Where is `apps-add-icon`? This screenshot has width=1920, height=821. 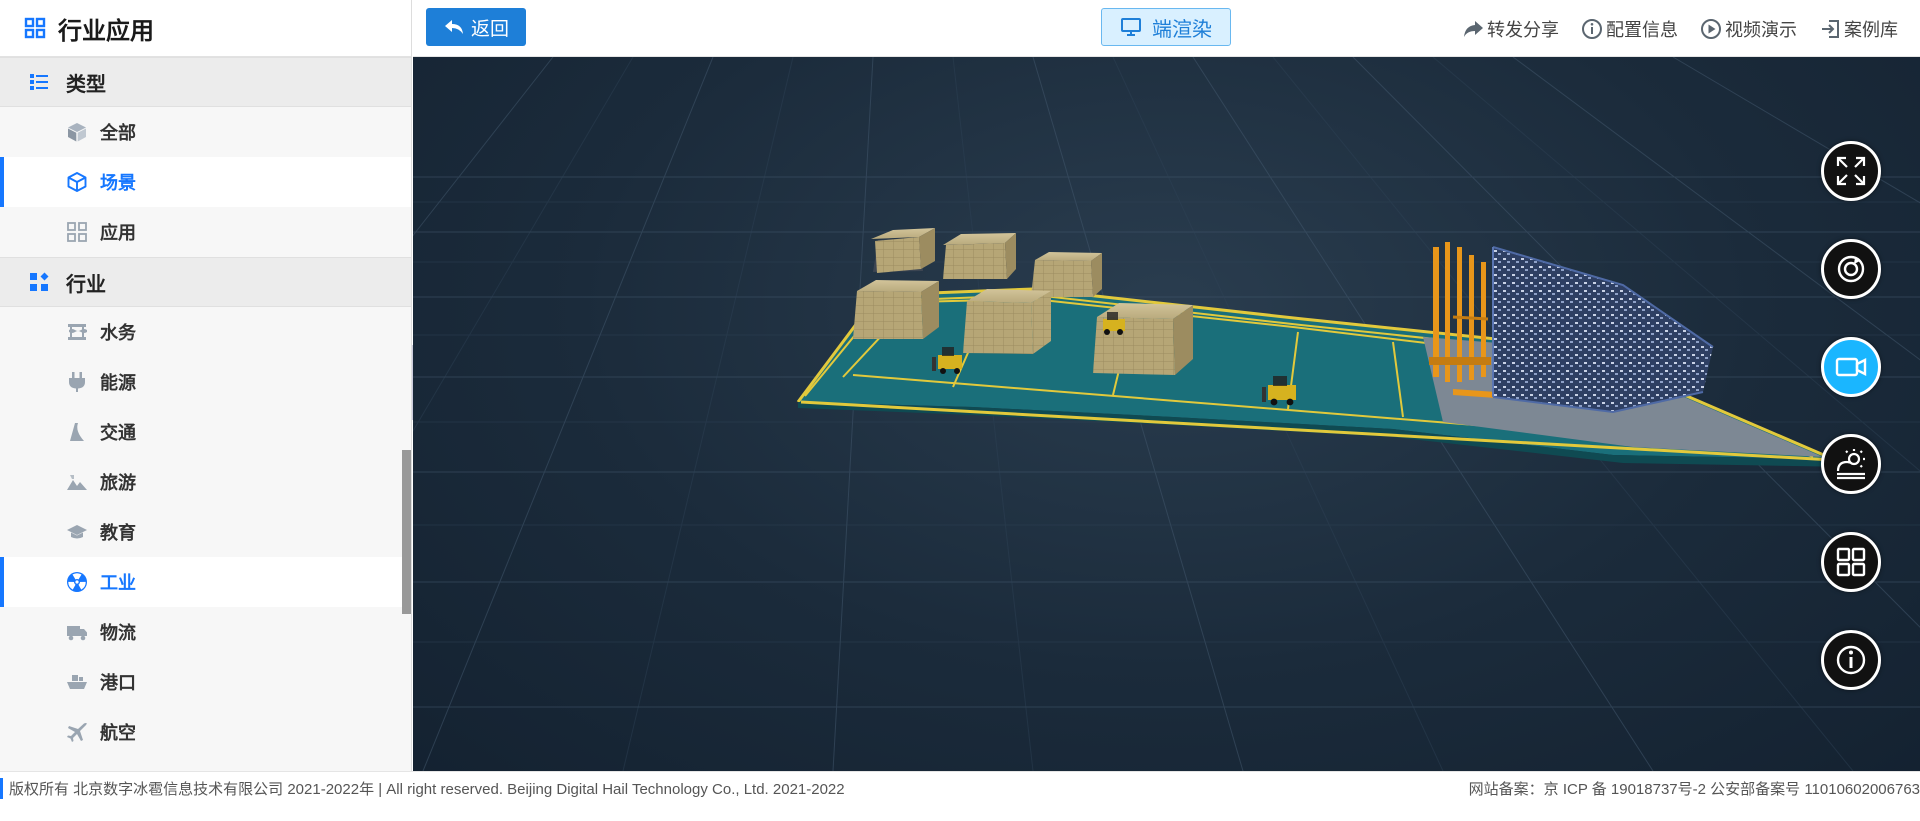
apps-add-icon is located at coordinates (39, 282).